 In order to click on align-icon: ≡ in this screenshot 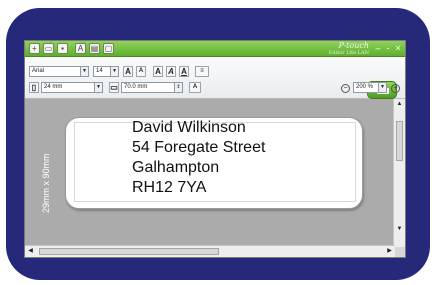, I will do `click(202, 71)`.